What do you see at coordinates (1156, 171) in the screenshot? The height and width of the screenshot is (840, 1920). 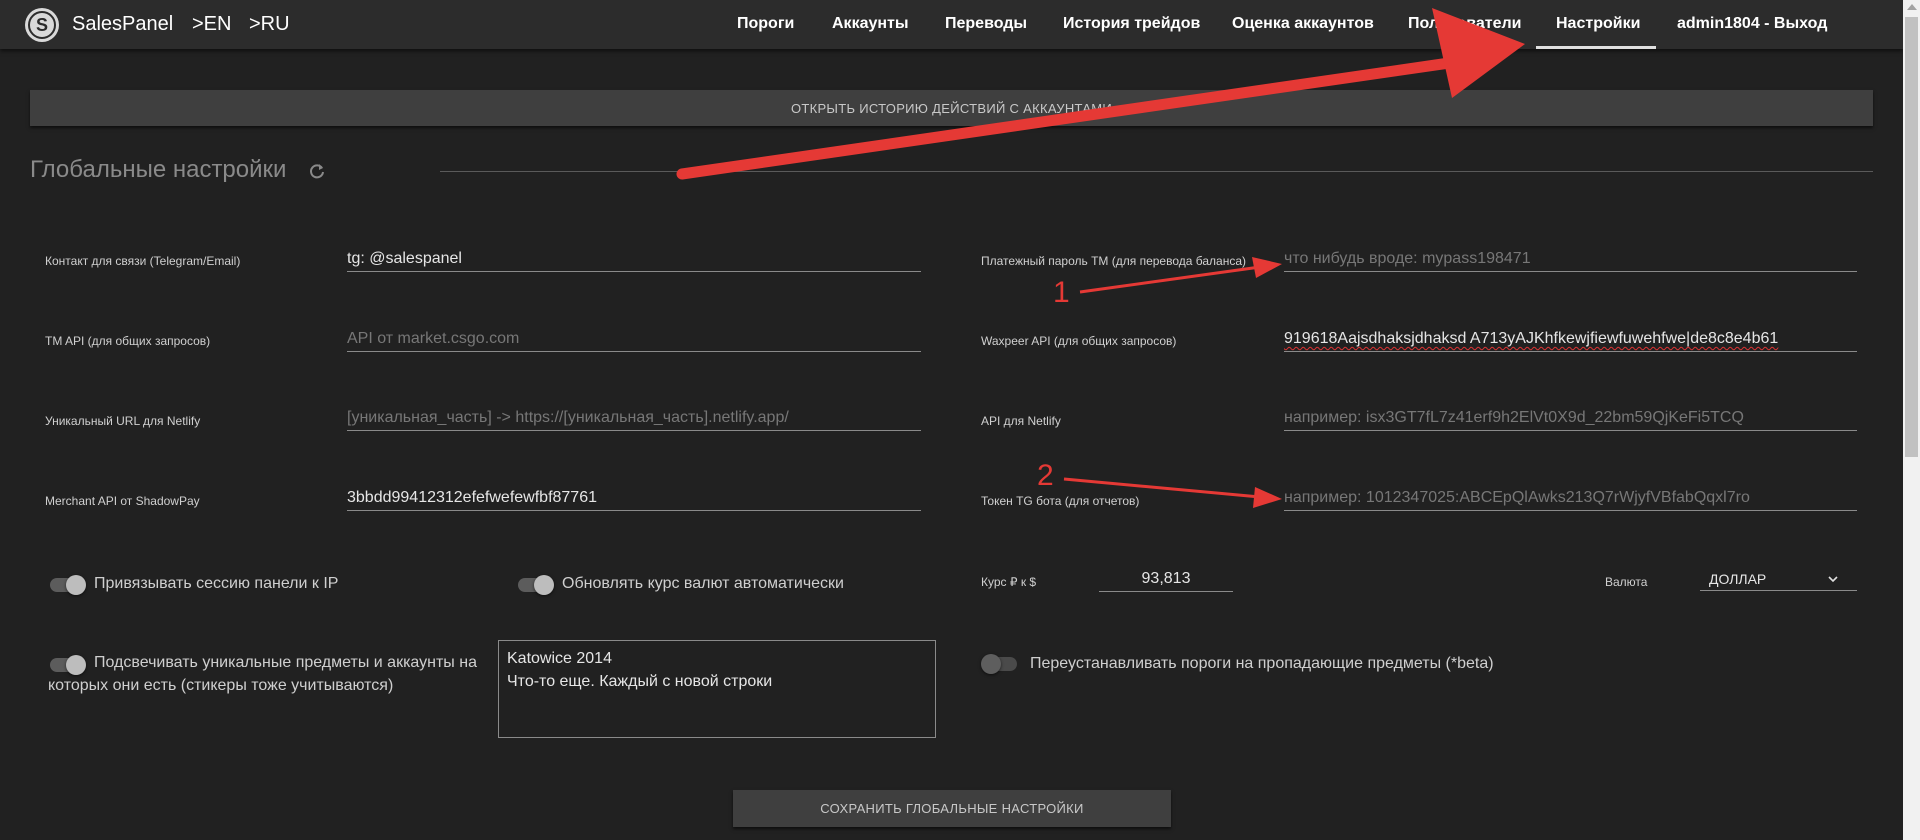 I see `section-divider` at bounding box center [1156, 171].